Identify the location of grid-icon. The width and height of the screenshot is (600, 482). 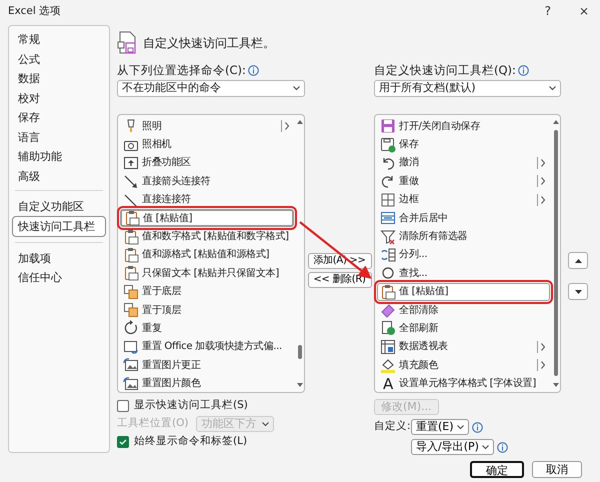
(388, 200).